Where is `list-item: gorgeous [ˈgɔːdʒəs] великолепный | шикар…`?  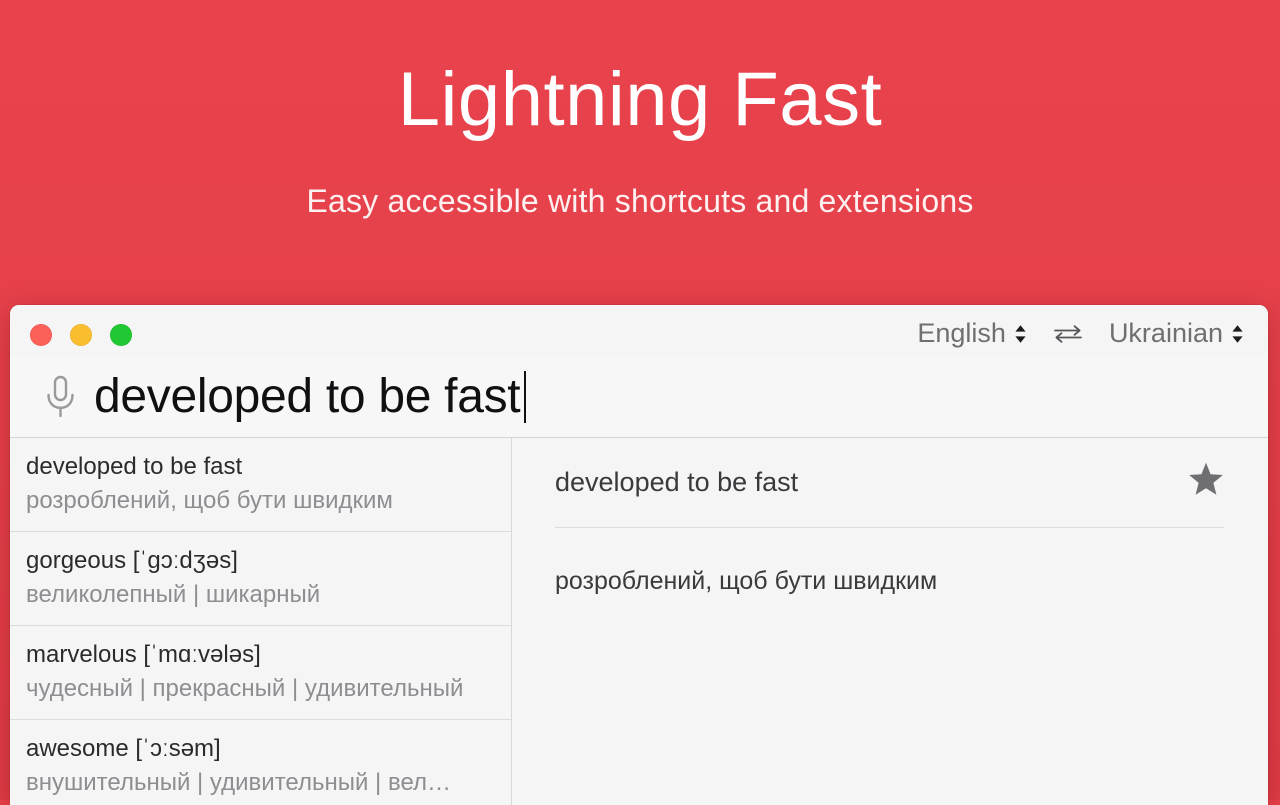
list-item: gorgeous [ˈgɔːdʒəs] великолепный | шикар… is located at coordinates (260, 579).